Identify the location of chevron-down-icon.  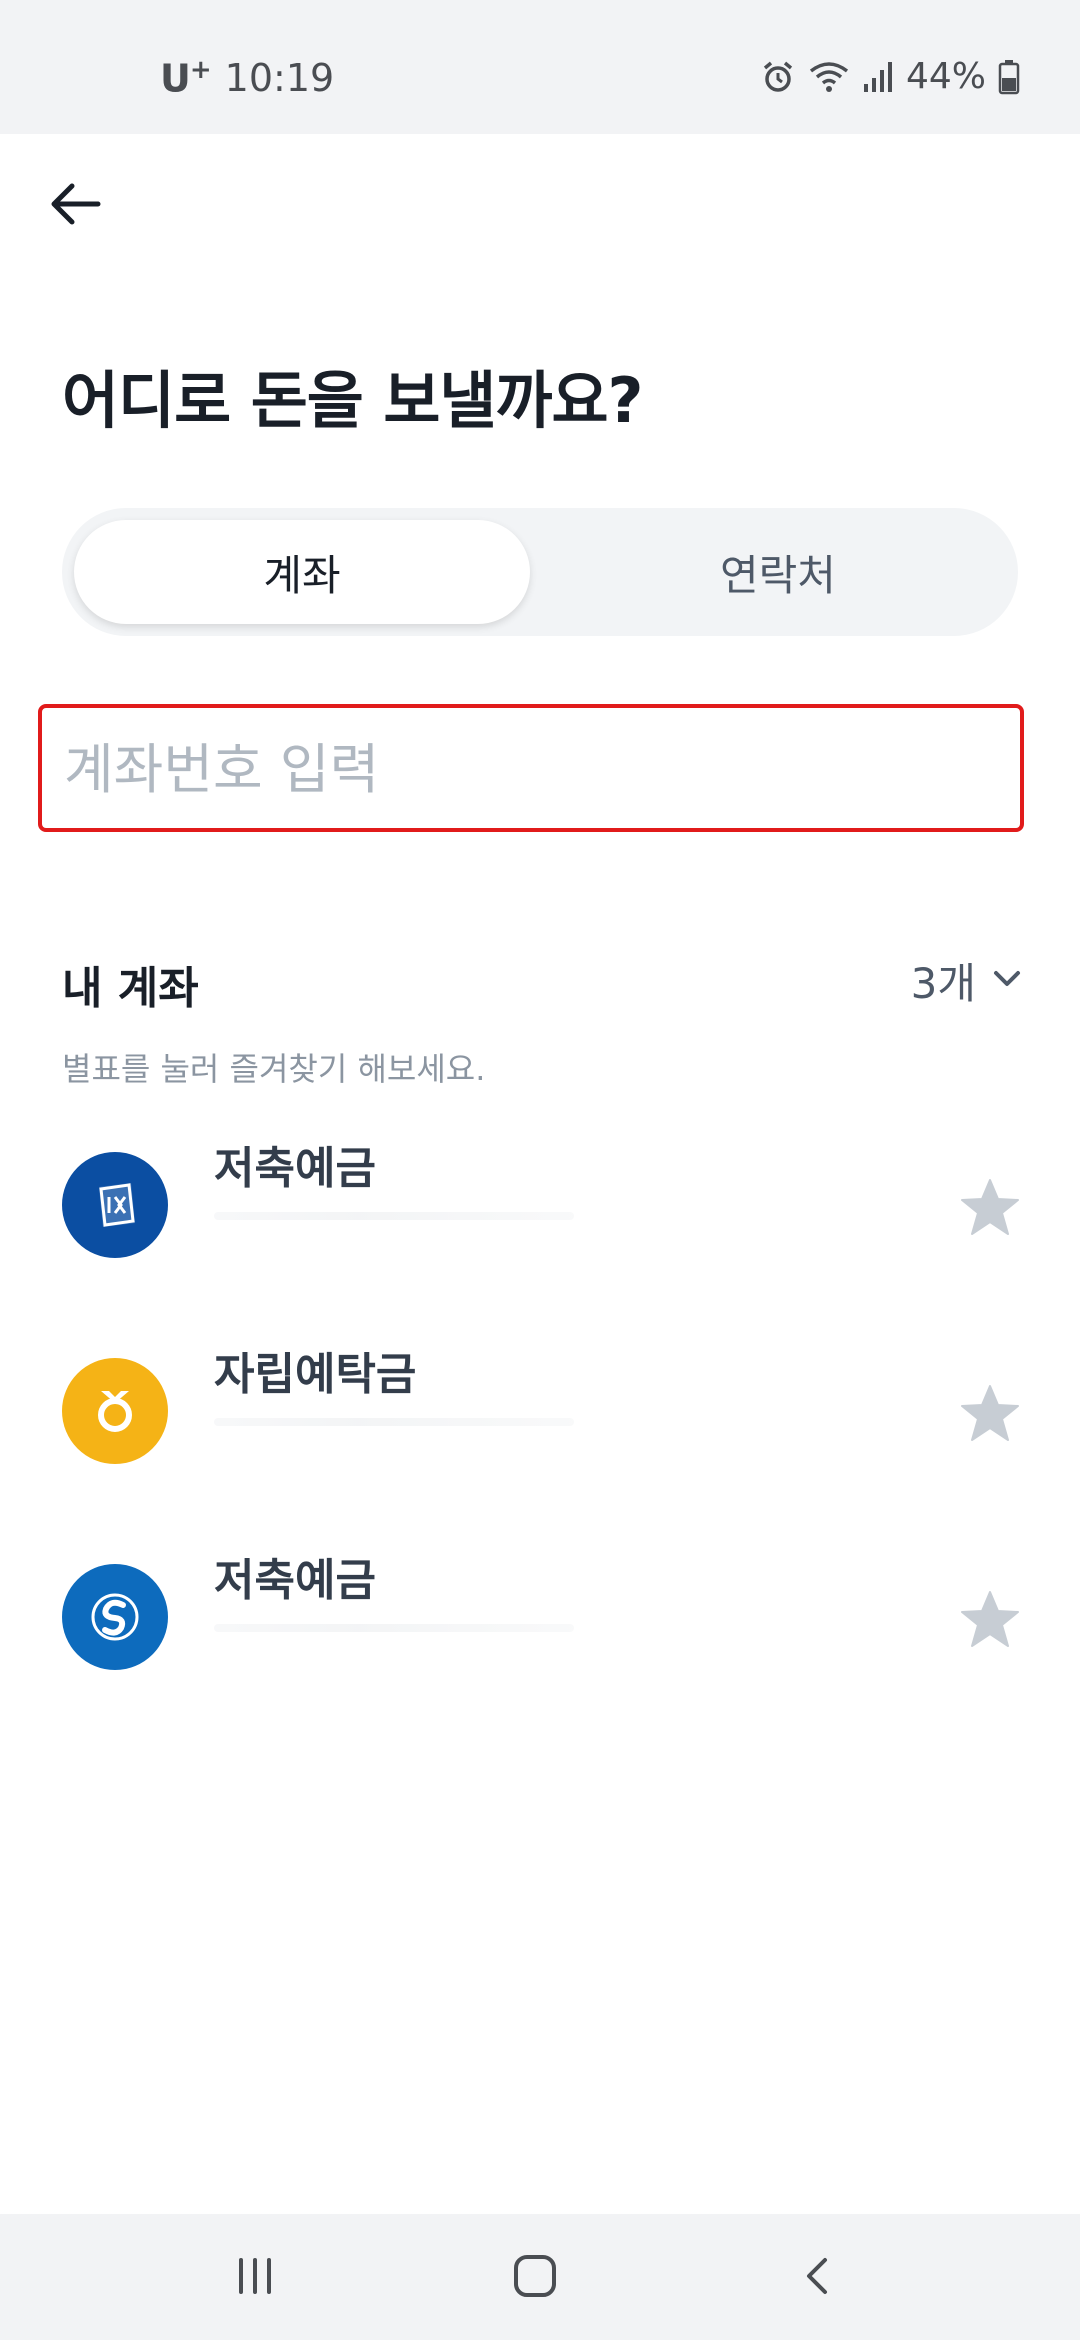
(1007, 980).